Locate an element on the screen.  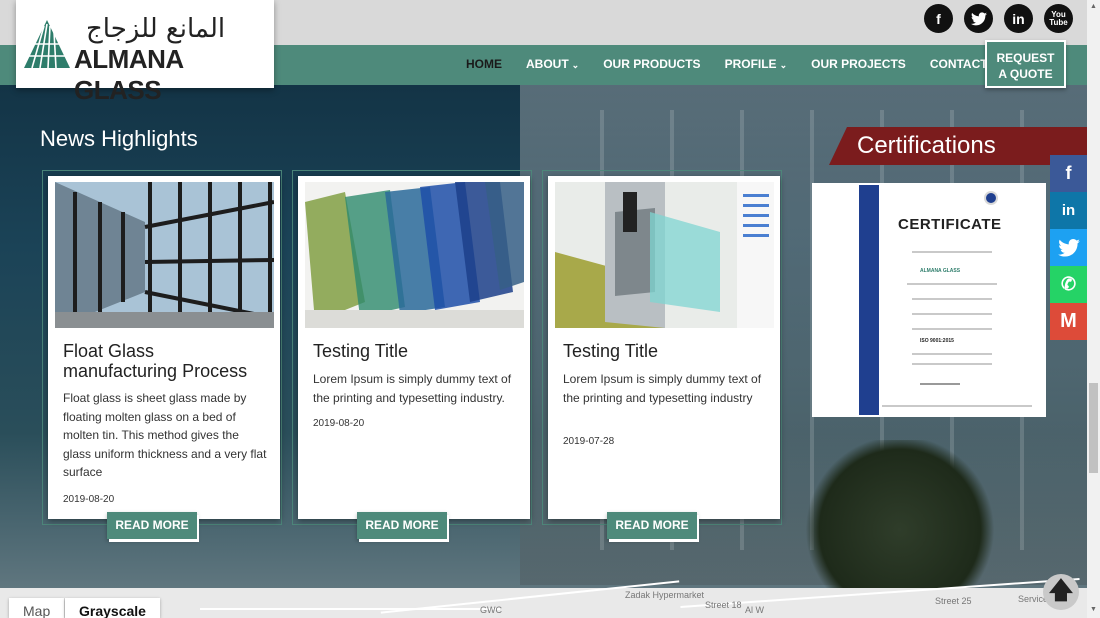
nav-home: HOME is located at coordinates (484, 64).